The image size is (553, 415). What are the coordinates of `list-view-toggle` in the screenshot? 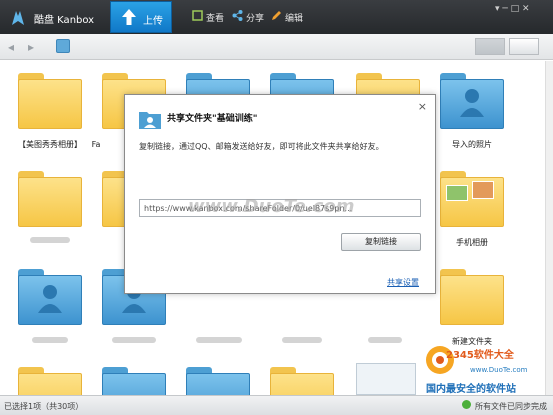 It's located at (524, 46).